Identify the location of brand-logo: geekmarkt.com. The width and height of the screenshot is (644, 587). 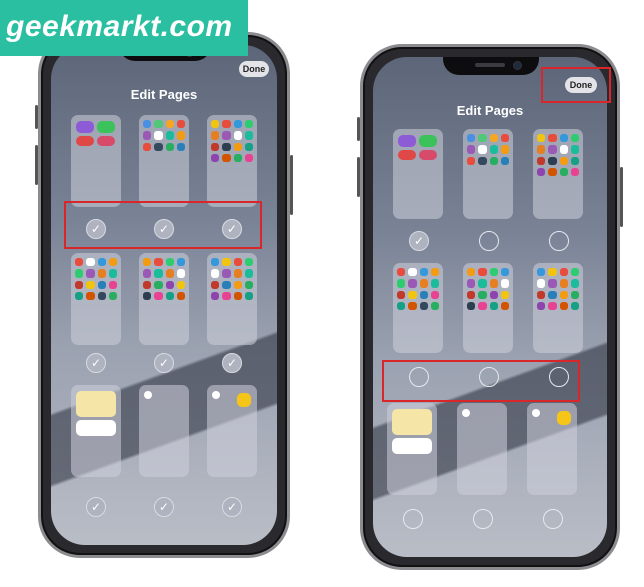
(124, 28).